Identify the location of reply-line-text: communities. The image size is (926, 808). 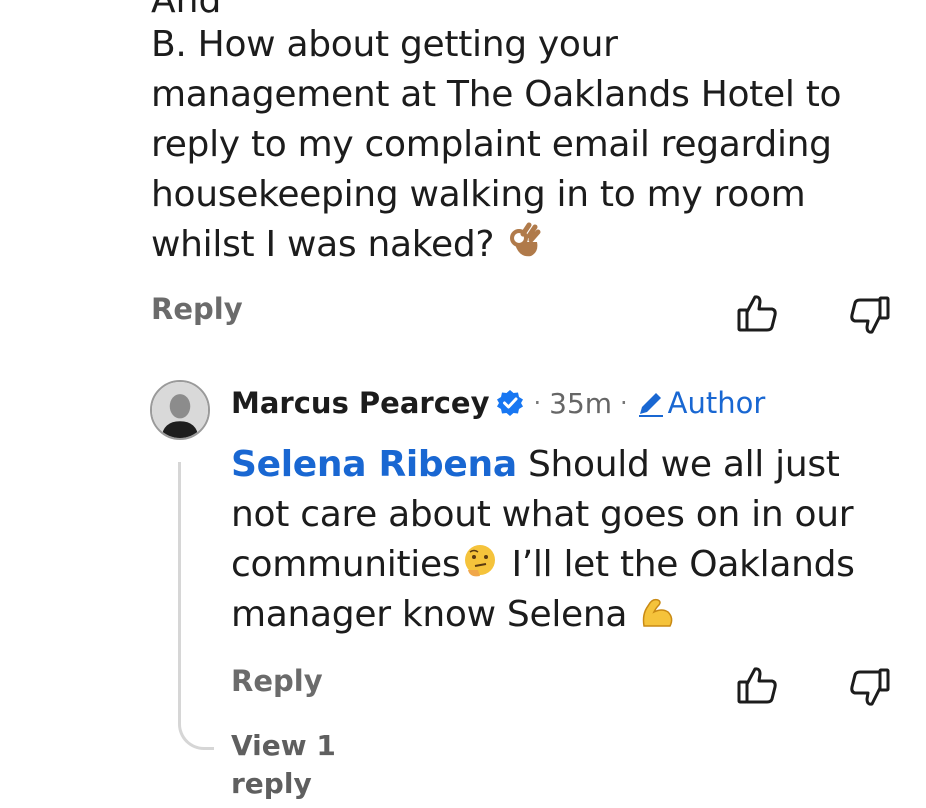
(346, 564).